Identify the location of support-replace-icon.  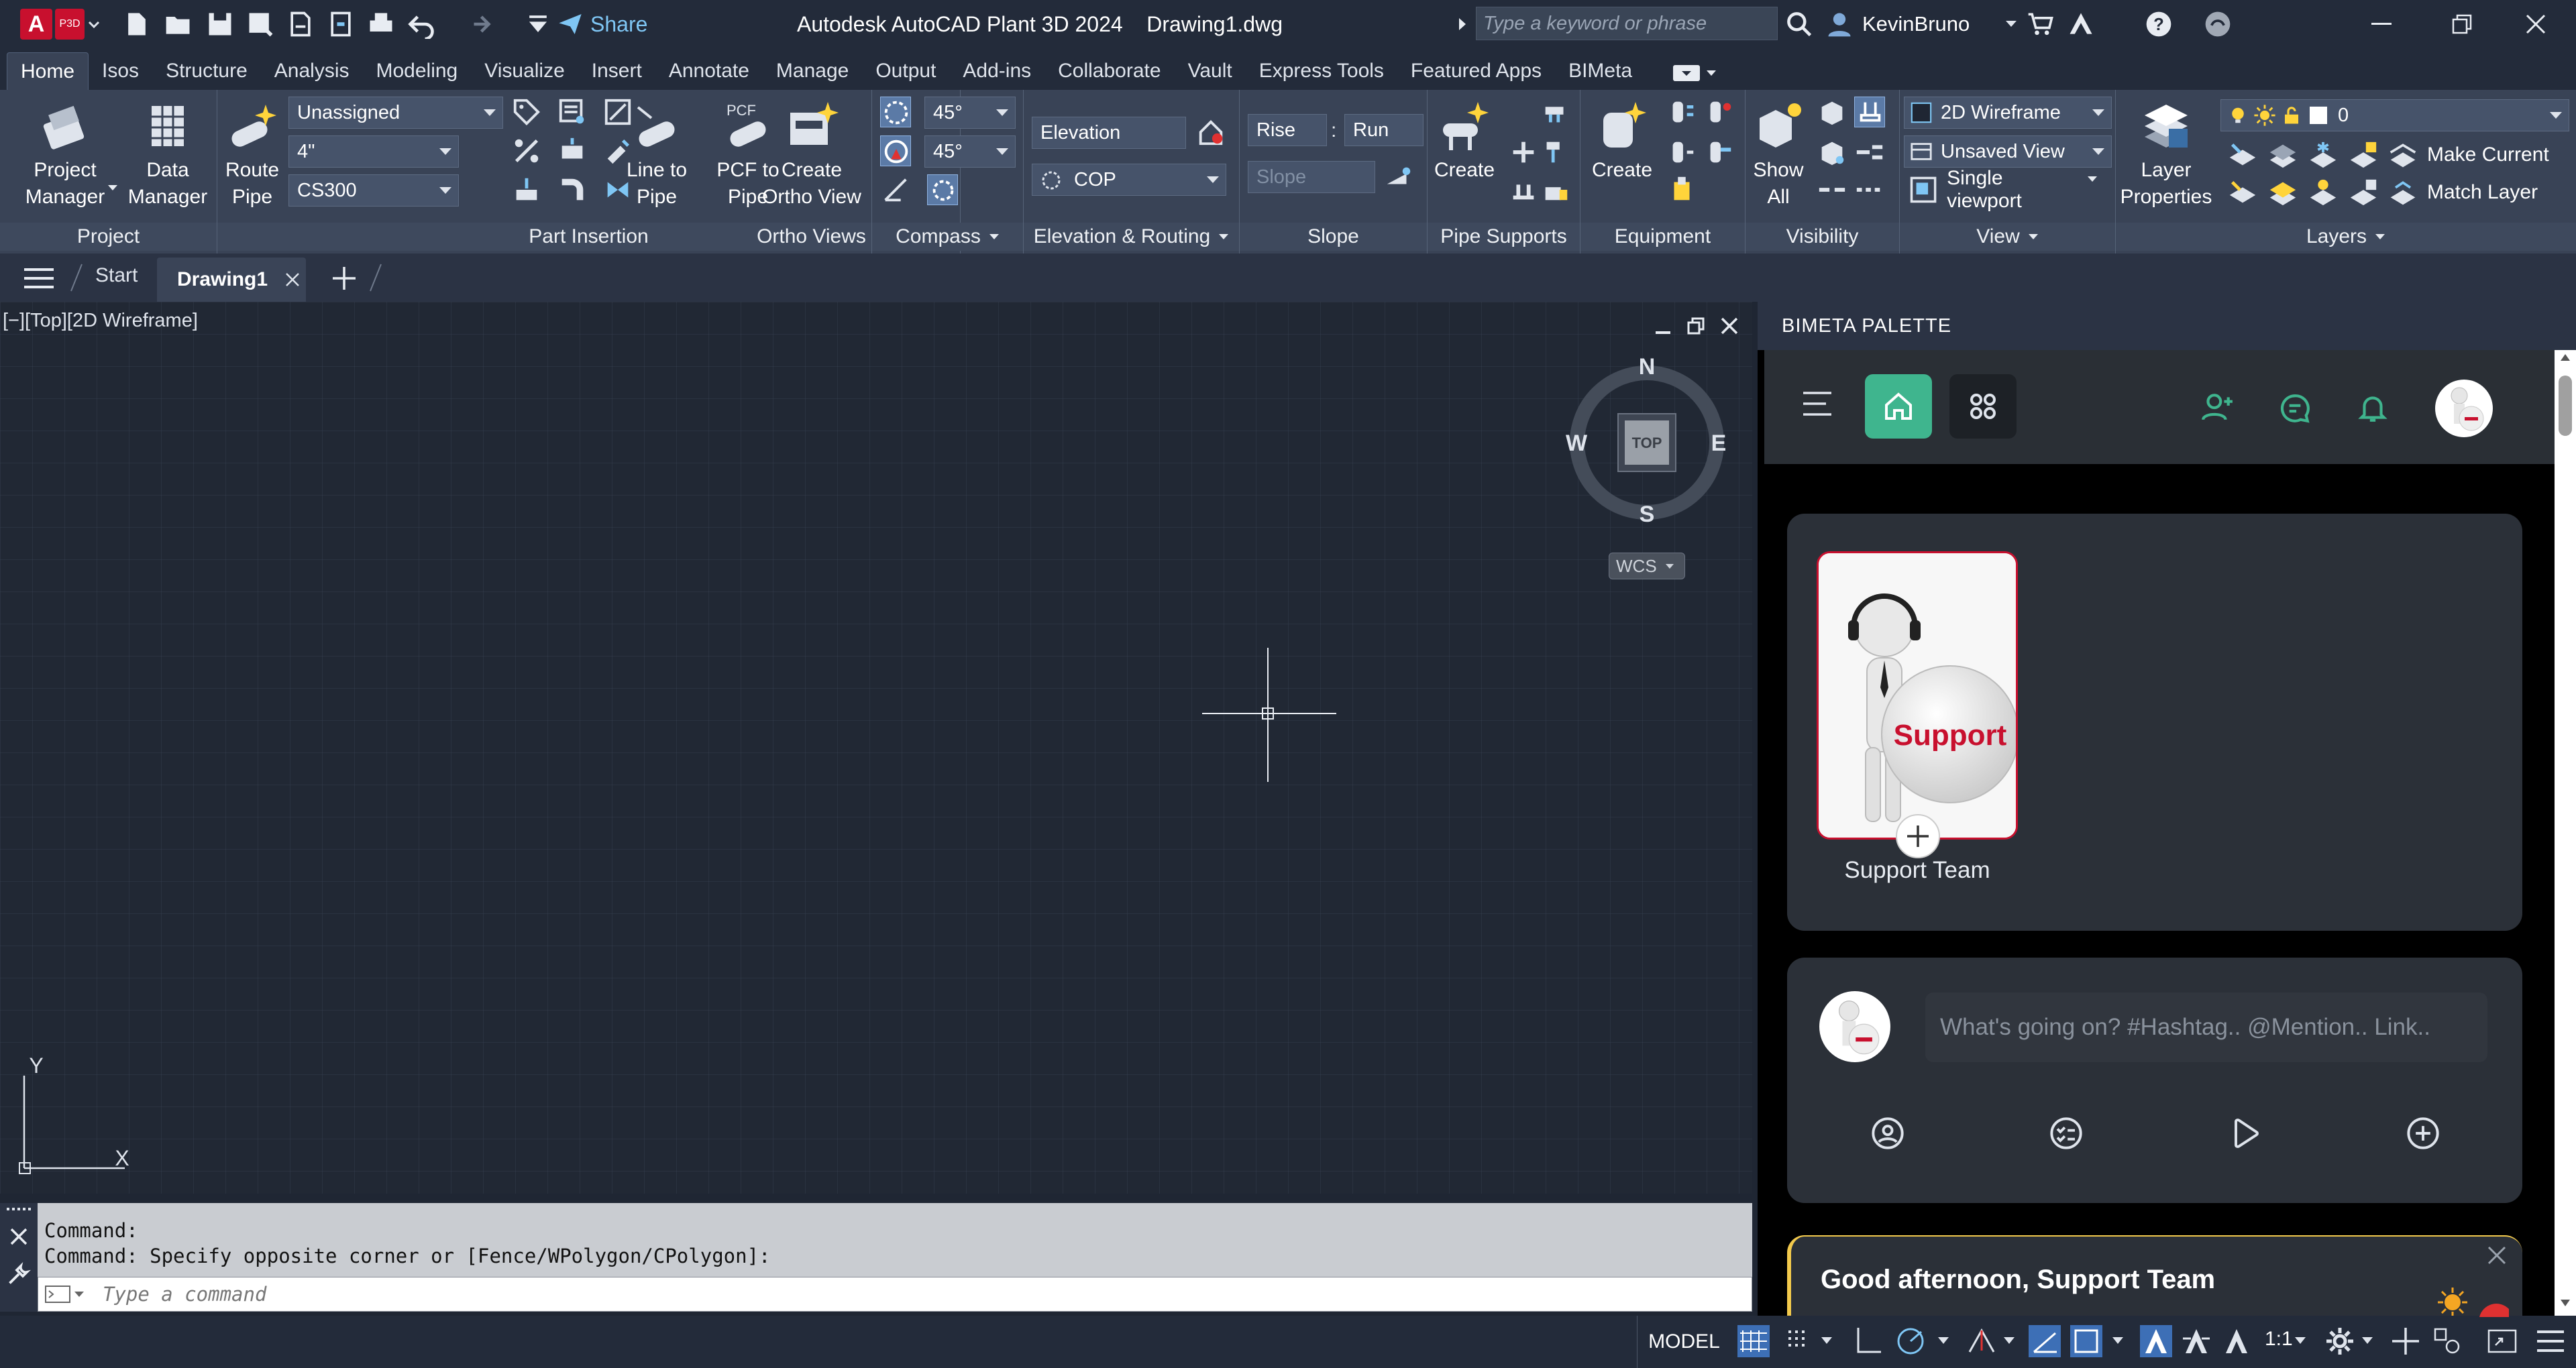
(1523, 189).